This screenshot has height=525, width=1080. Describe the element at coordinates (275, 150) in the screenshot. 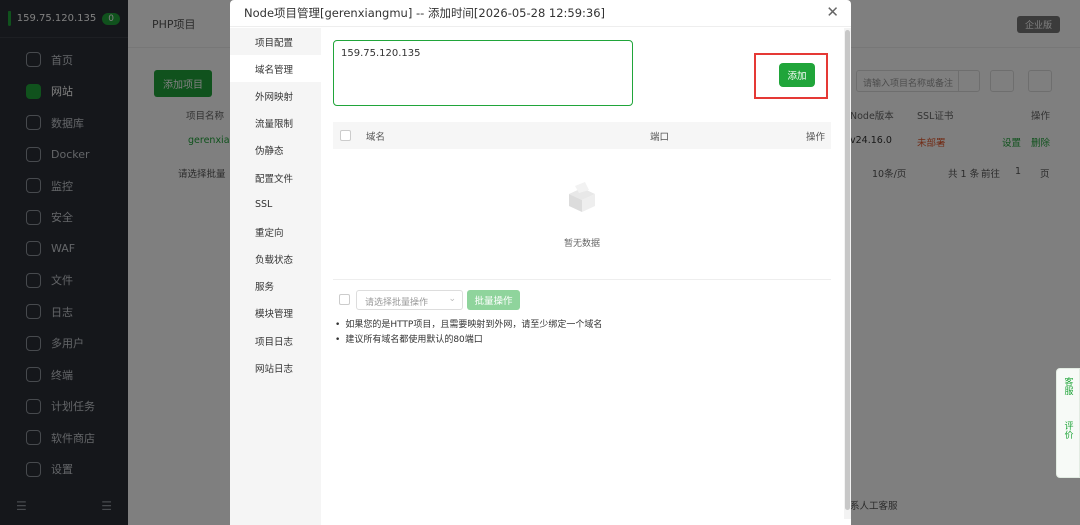

I see `dialog-nav-item: 伪静态` at that location.